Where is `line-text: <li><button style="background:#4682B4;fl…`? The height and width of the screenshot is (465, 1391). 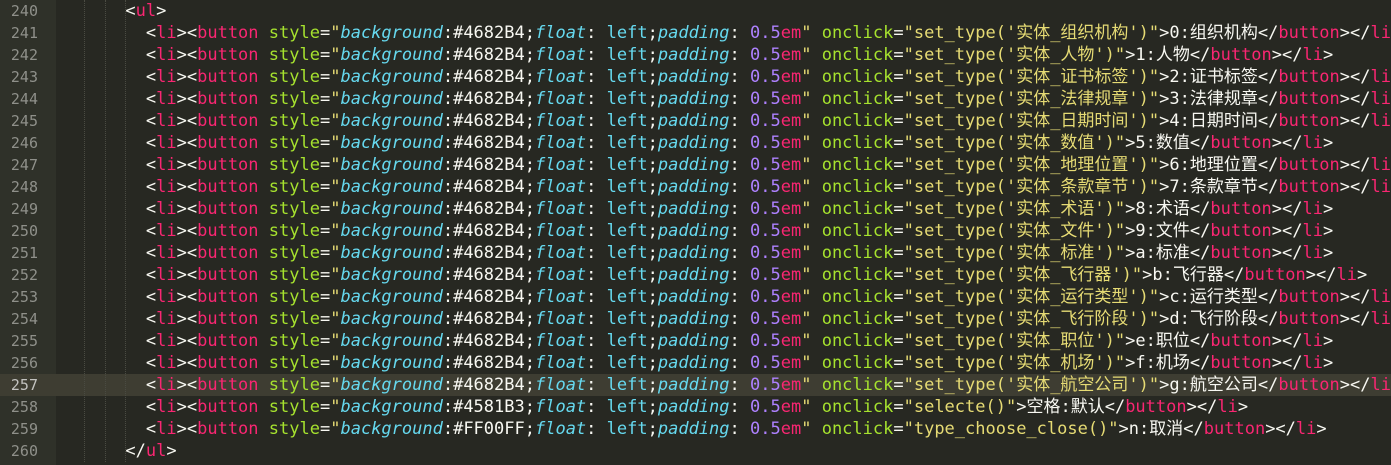
line-text: <li><button style="background:#4682B4;fl… is located at coordinates (698, 209).